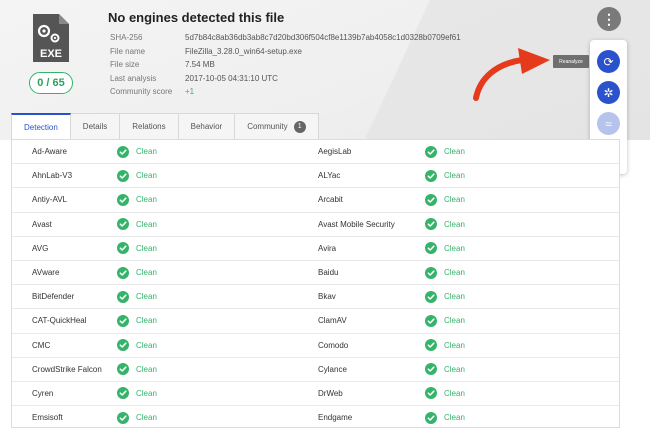  What do you see at coordinates (371, 296) in the screenshot?
I see `engine-name: Bkav` at bounding box center [371, 296].